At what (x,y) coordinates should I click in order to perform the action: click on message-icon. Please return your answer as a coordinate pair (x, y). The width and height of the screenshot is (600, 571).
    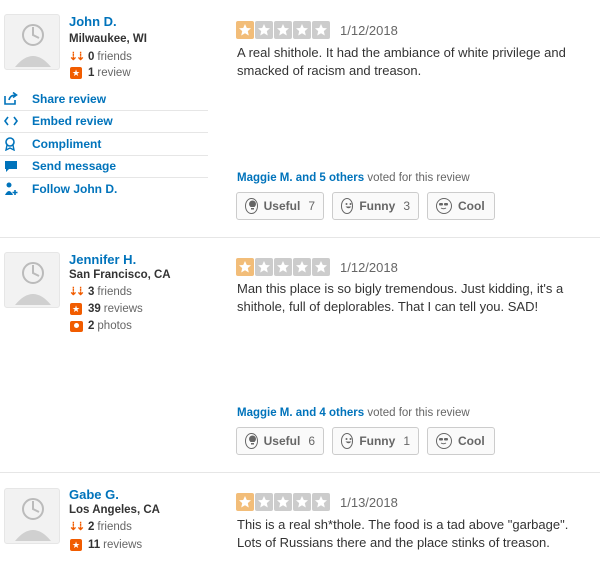
    Looking at the image, I should click on (12, 166).